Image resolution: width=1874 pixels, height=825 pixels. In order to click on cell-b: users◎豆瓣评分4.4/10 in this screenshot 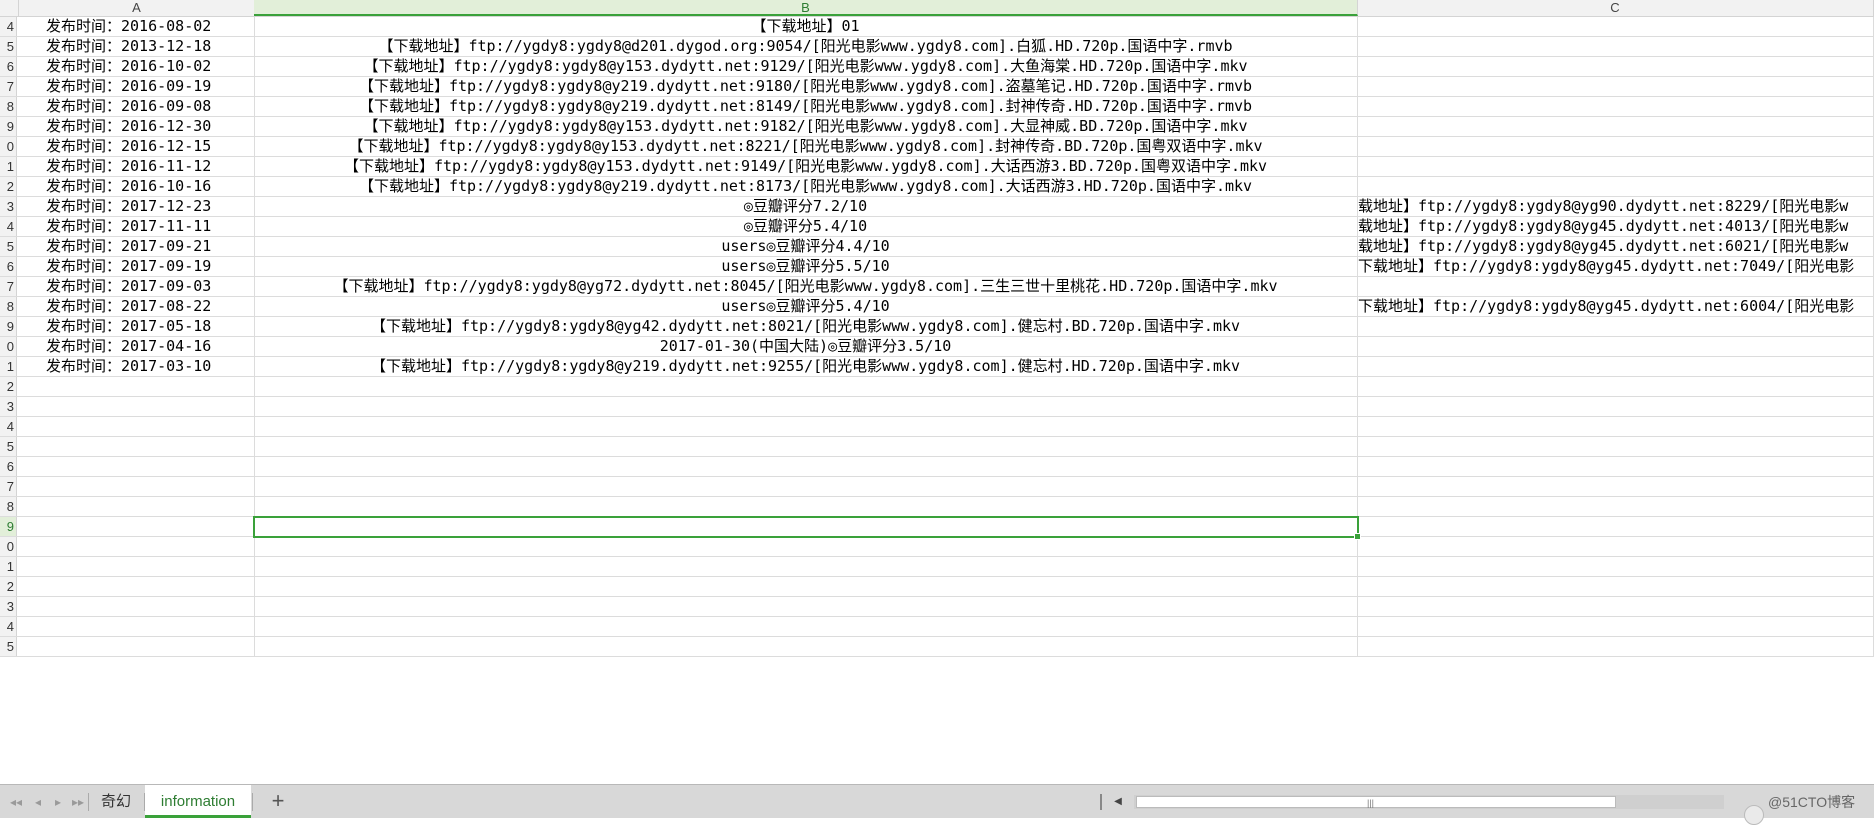, I will do `click(806, 246)`.